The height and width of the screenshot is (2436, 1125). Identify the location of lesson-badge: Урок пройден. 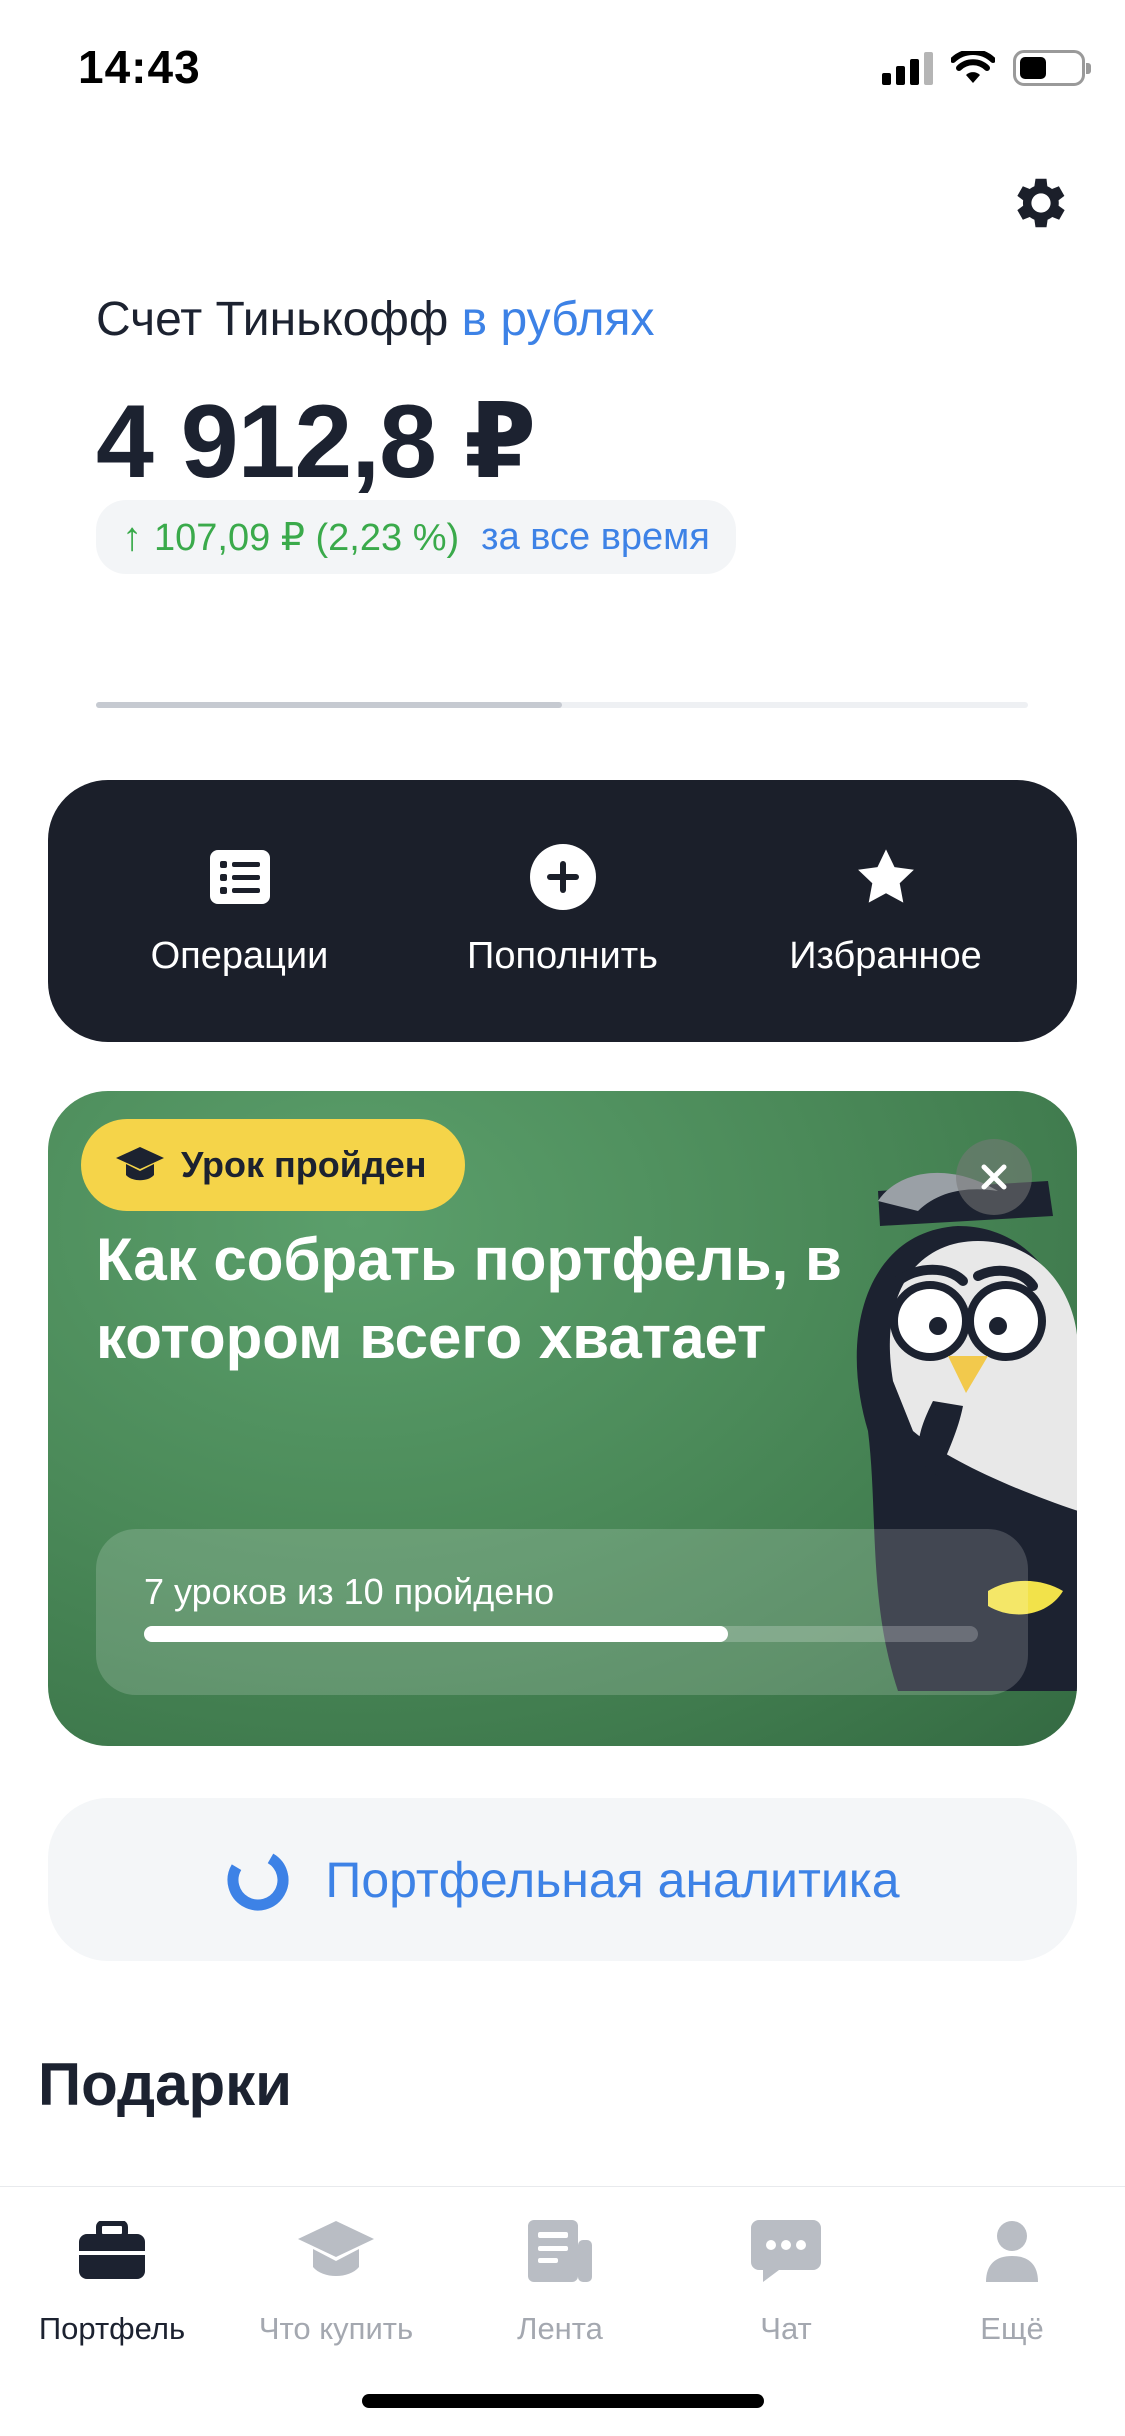
(273, 1165).